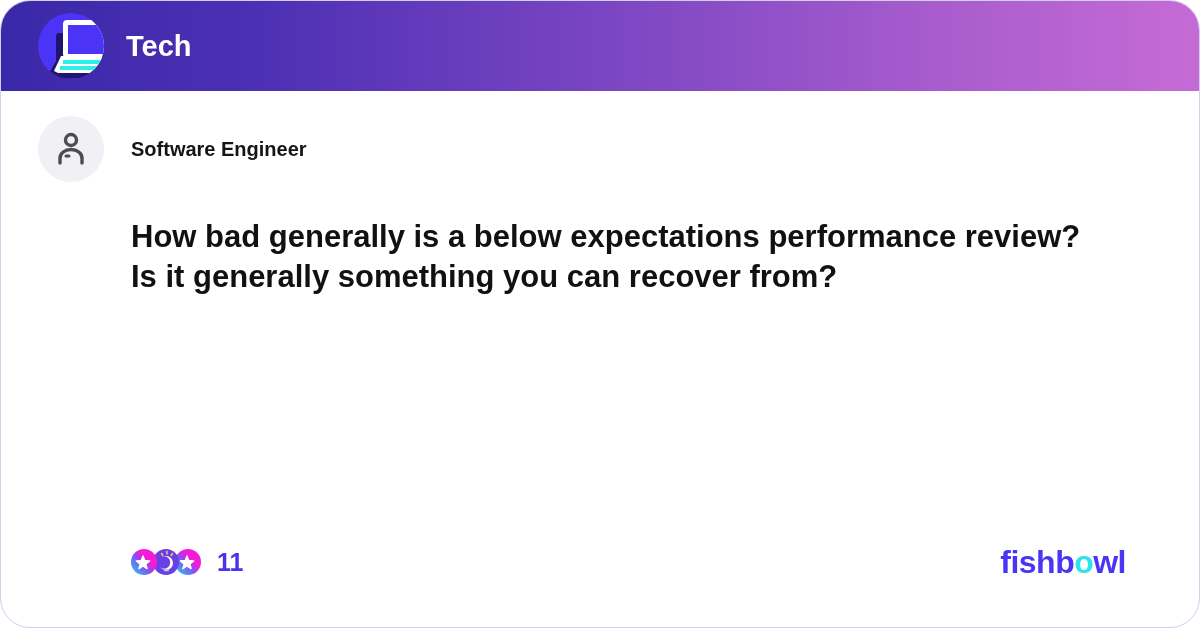 This screenshot has width=1200, height=628. I want to click on author-name: Software Engineer, so click(219, 149).